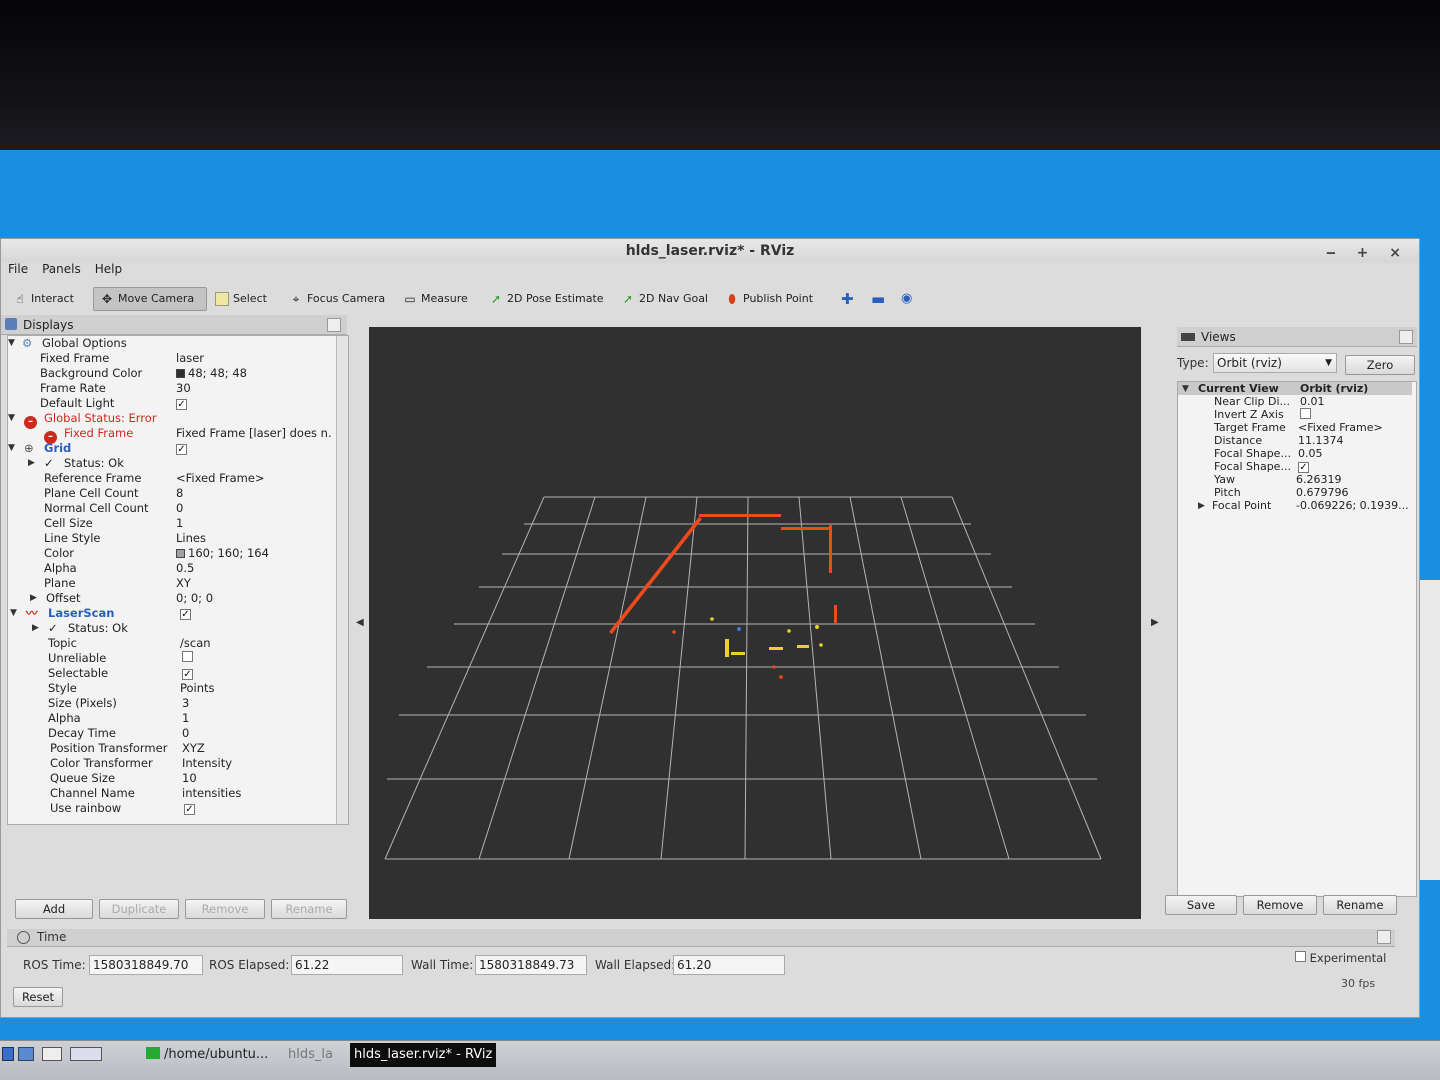 Image resolution: width=1440 pixels, height=1080 pixels. I want to click on tree-row-laserscan-status: ▶ ✓ Status: Ok, so click(171, 628).